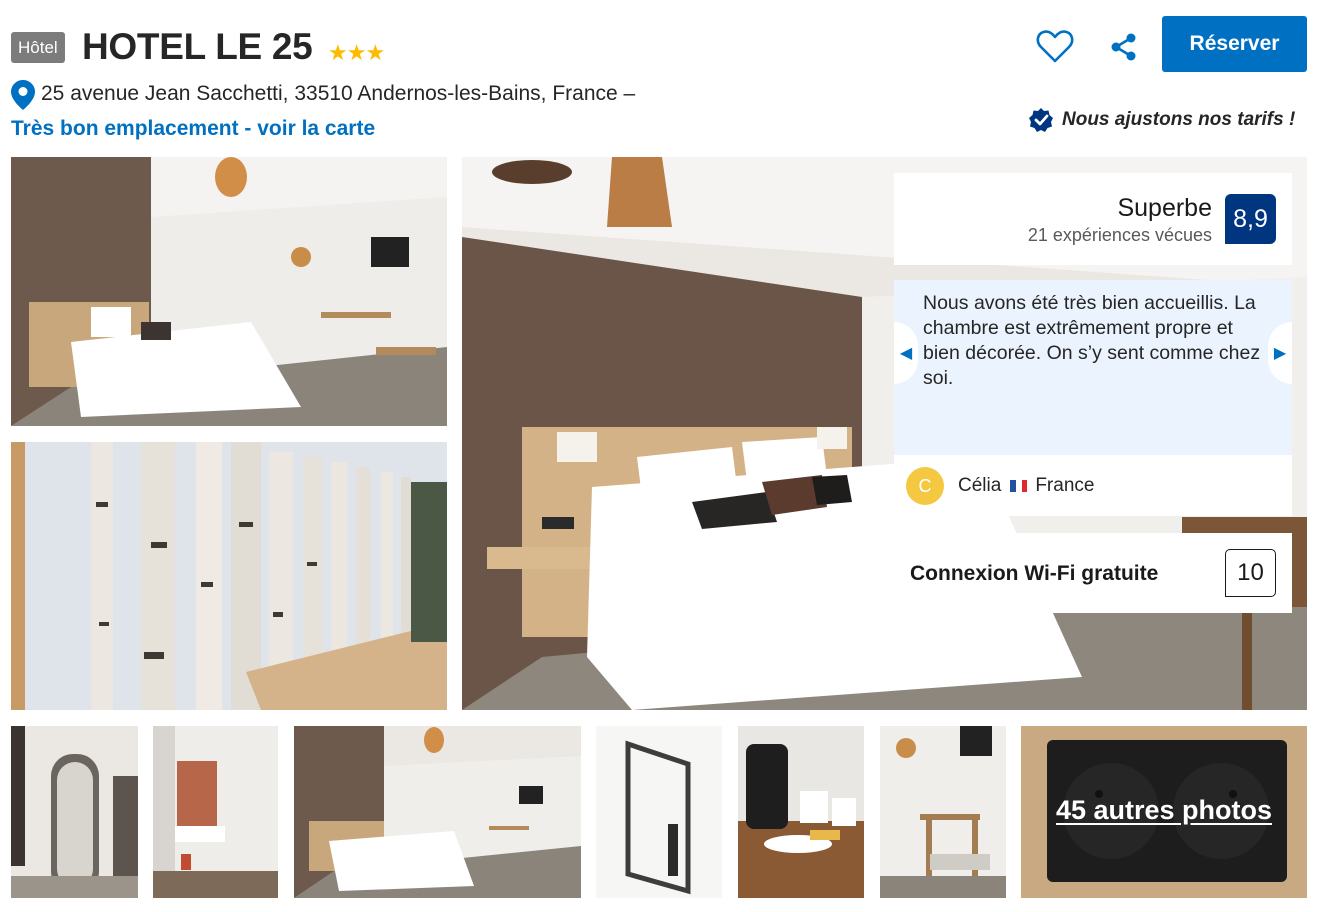 The image size is (1322, 912). What do you see at coordinates (1124, 47) in the screenshot?
I see `share-icon` at bounding box center [1124, 47].